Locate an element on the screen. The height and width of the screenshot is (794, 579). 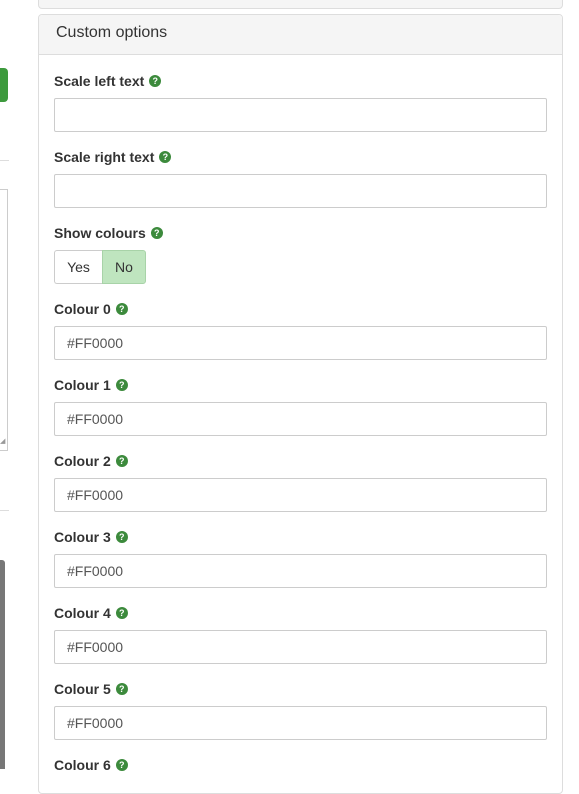
scale-right-group: Scale right text ? is located at coordinates (300, 178).